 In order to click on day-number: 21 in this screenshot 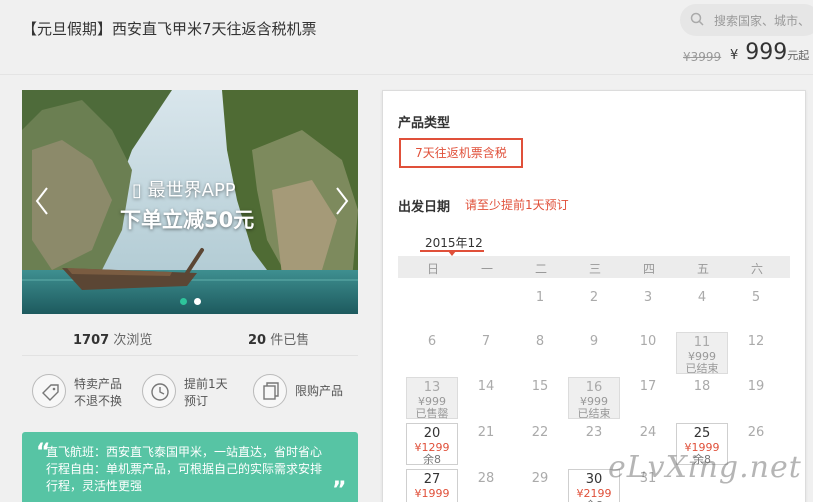, I will do `click(486, 432)`.